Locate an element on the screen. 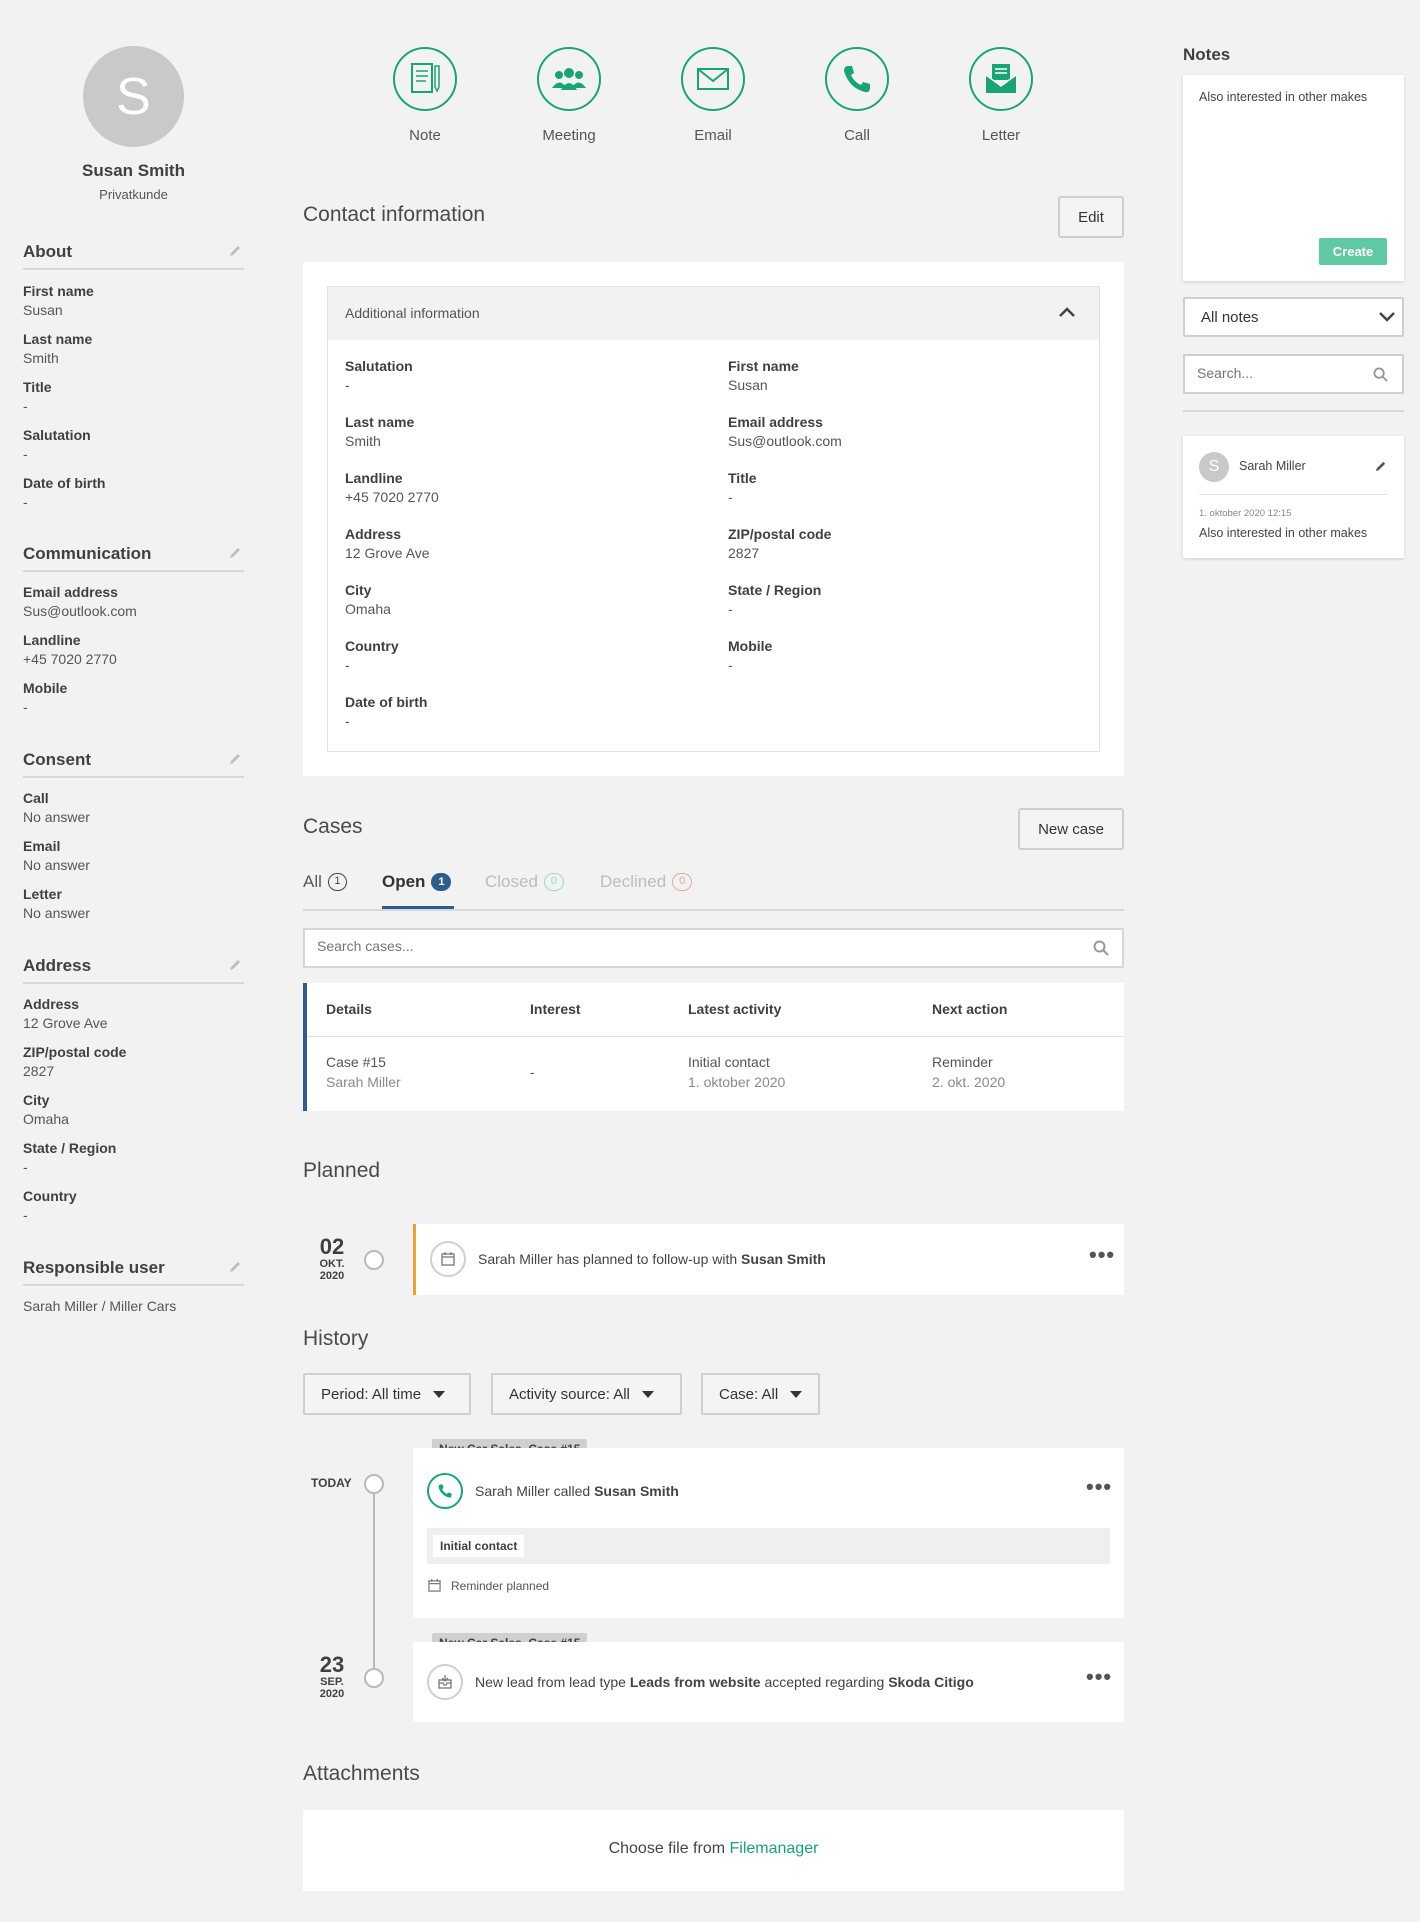 The width and height of the screenshot is (1420, 1922). about-label: Title is located at coordinates (37, 387).